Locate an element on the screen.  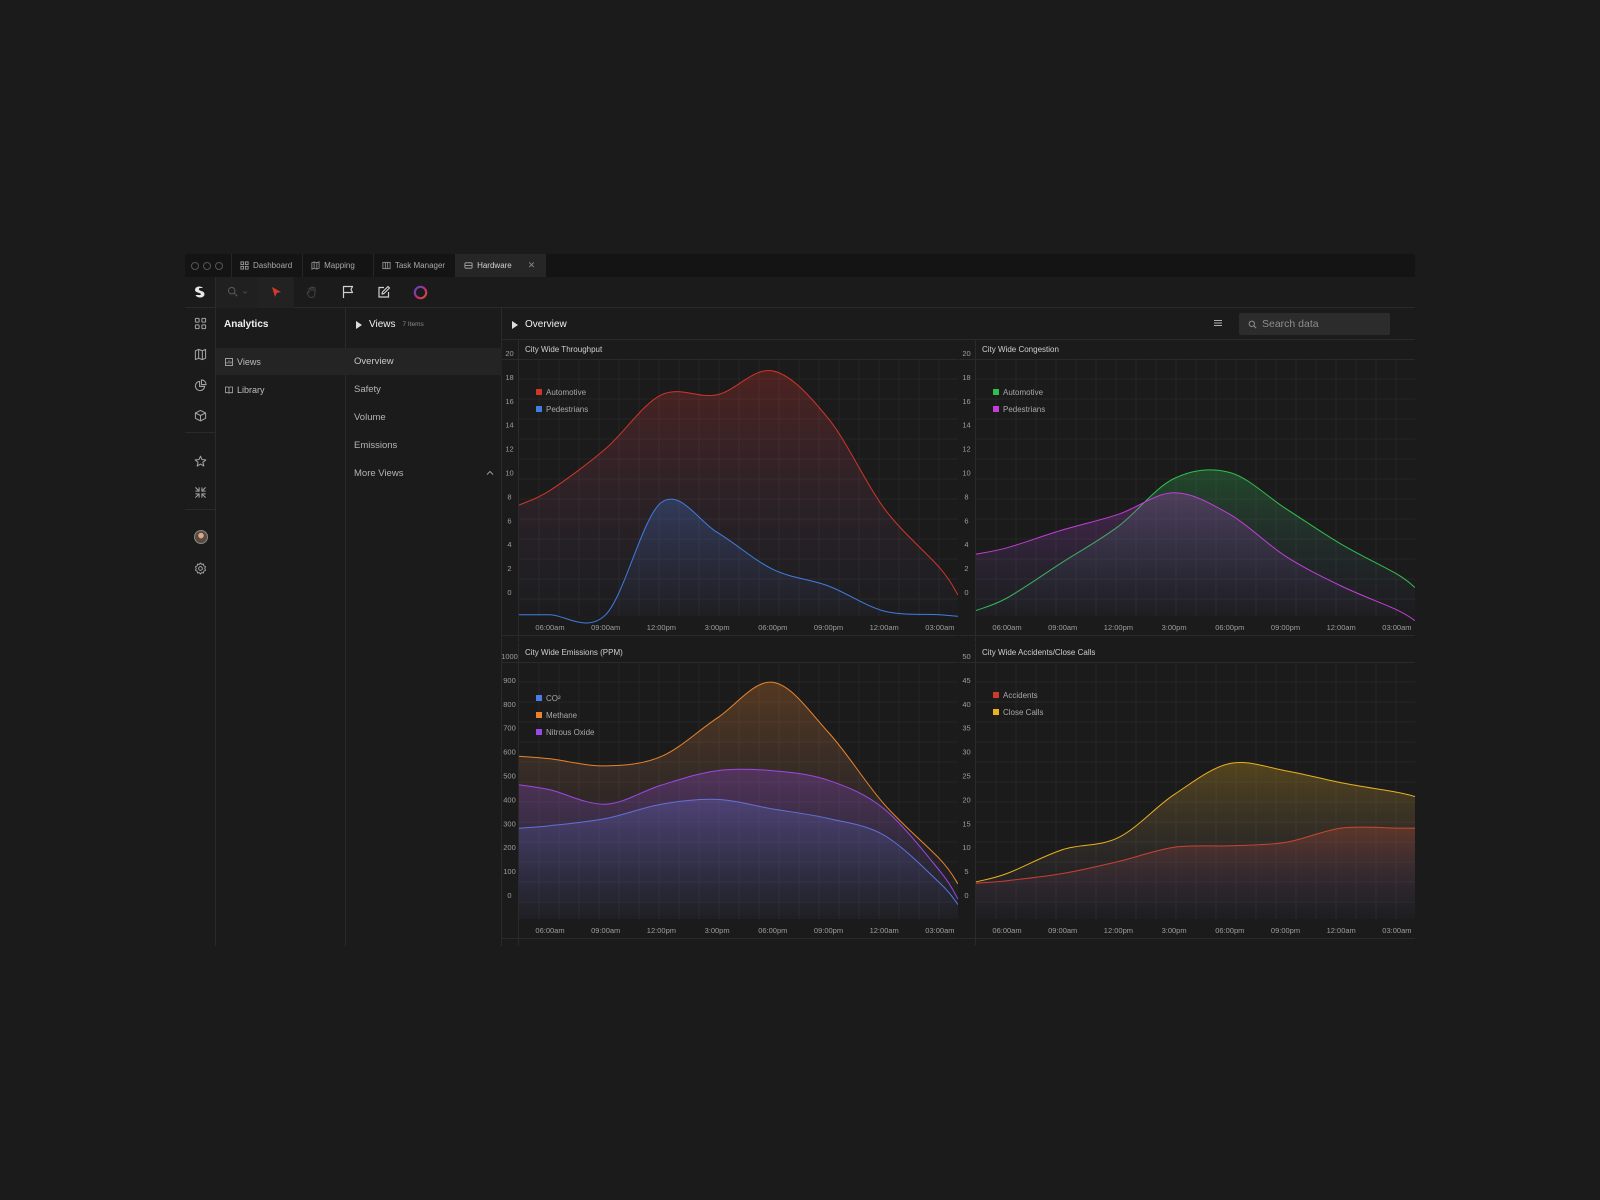
map-icon is located at coordinates (200, 354).